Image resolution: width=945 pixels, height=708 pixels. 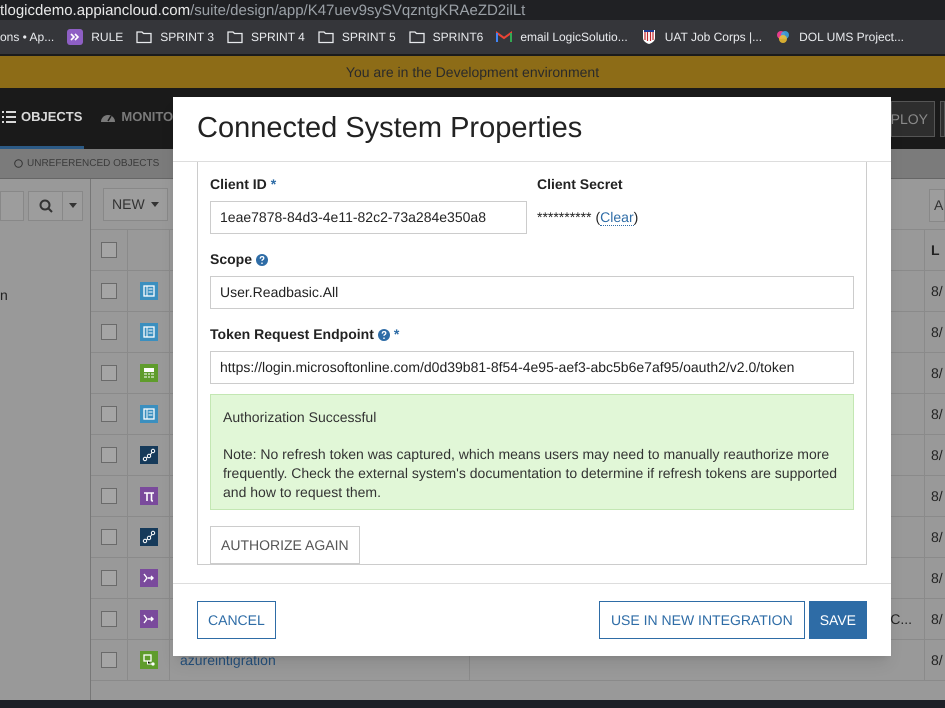 What do you see at coordinates (175, 37) in the screenshot?
I see `bookmark: SPRINT 3` at bounding box center [175, 37].